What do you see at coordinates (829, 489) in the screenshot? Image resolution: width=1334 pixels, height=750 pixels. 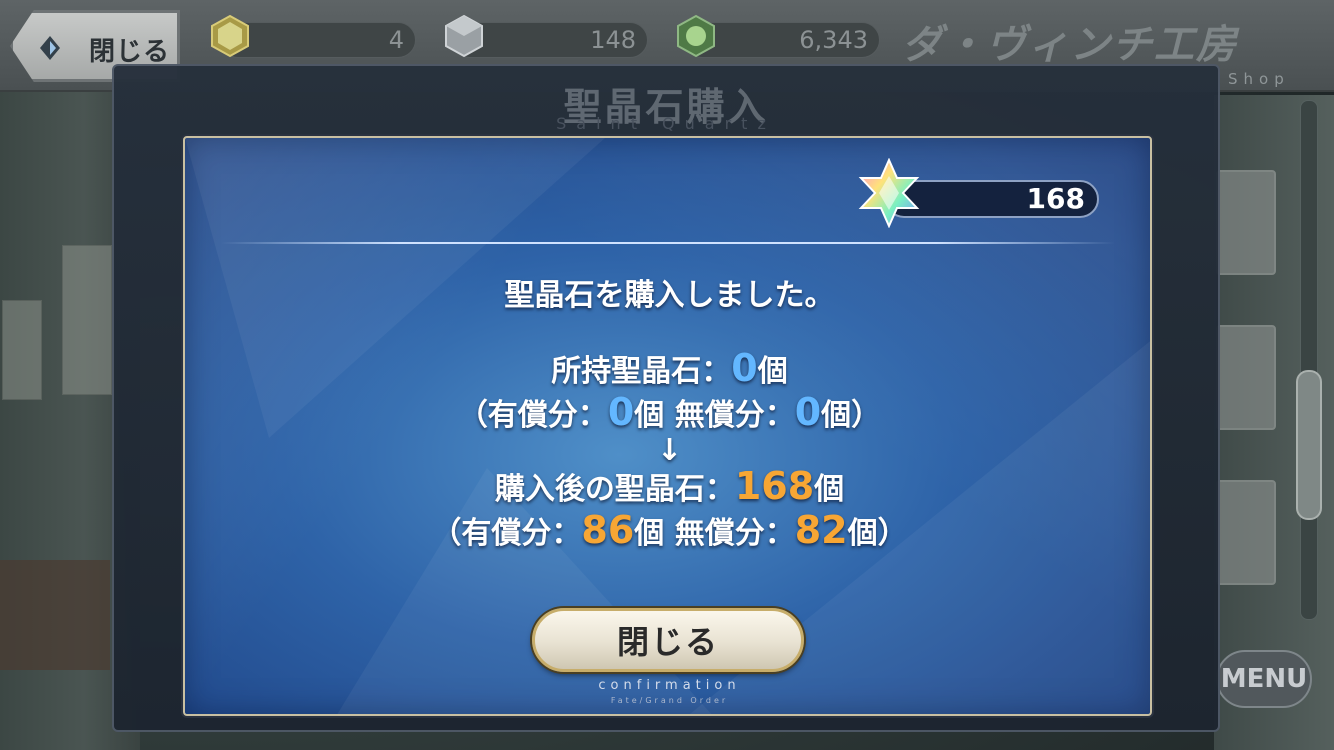 I see `after-total-unit: 個` at bounding box center [829, 489].